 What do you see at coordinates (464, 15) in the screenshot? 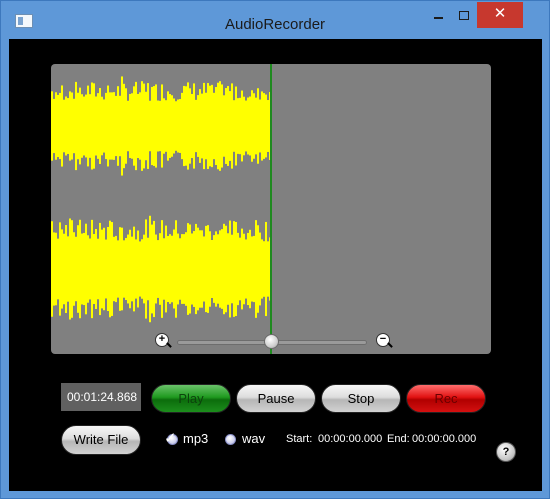
I see `maximize-button` at bounding box center [464, 15].